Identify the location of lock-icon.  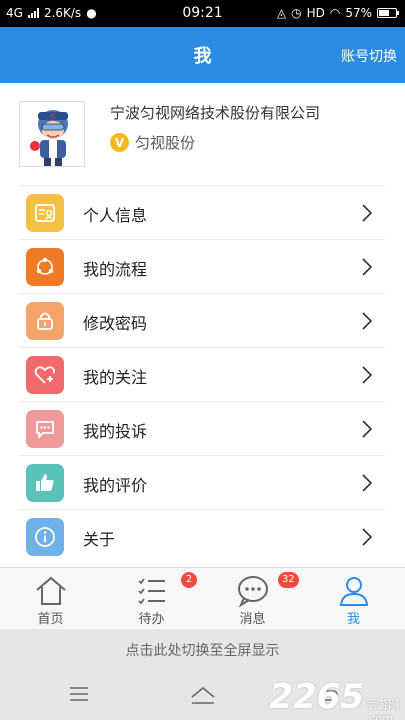
(45, 321).